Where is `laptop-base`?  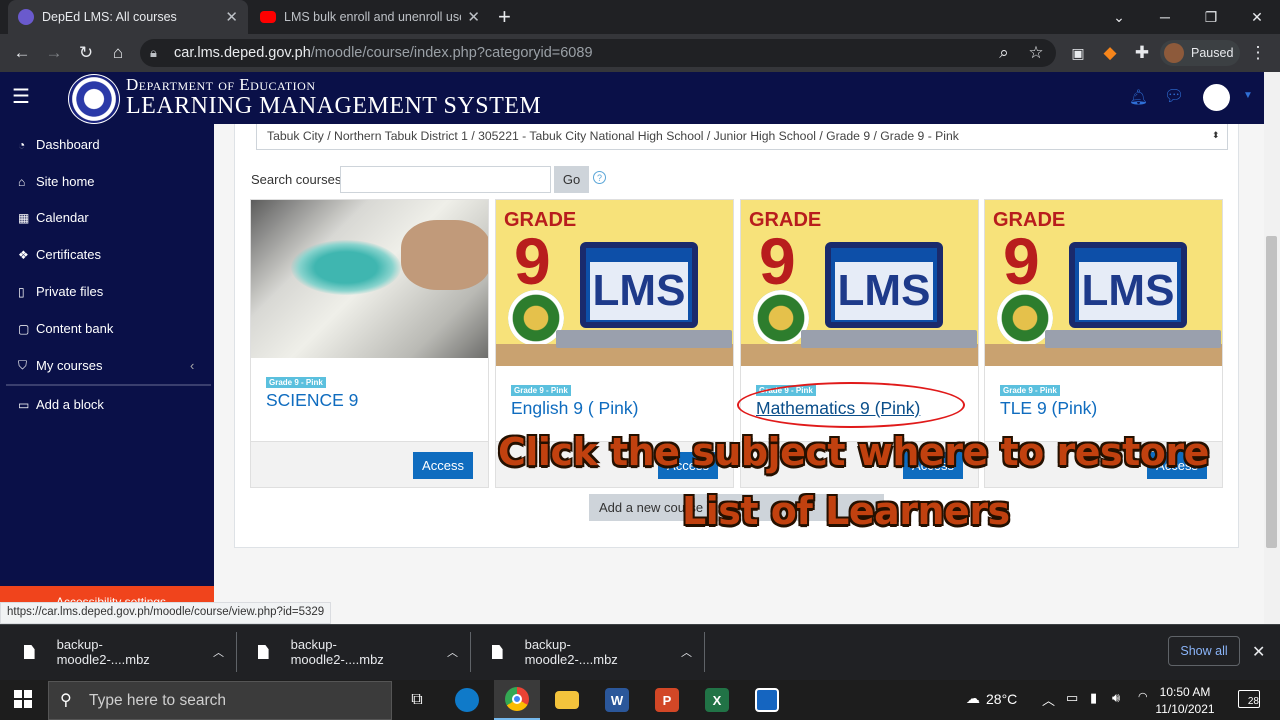
laptop-base is located at coordinates (644, 339).